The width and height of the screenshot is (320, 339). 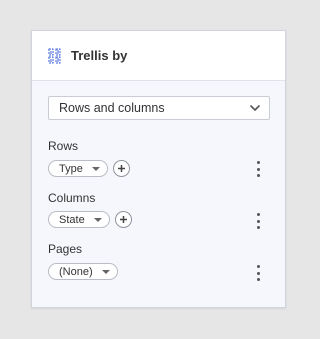 What do you see at coordinates (76, 271) in the screenshot?
I see `pages-axis-value: (None)` at bounding box center [76, 271].